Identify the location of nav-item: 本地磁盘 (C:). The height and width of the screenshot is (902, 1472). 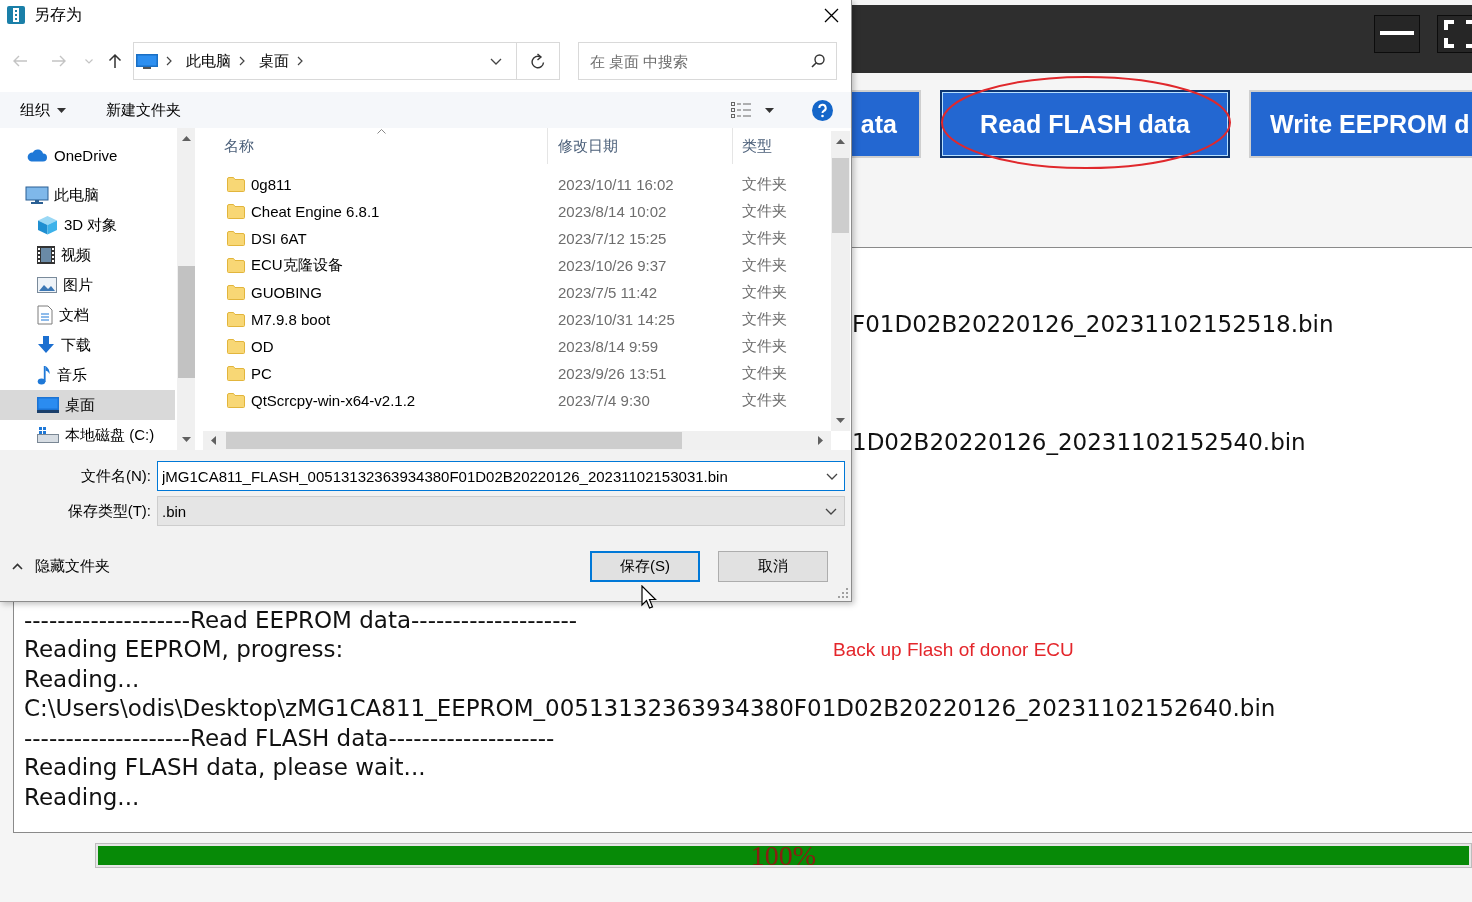
(87, 435).